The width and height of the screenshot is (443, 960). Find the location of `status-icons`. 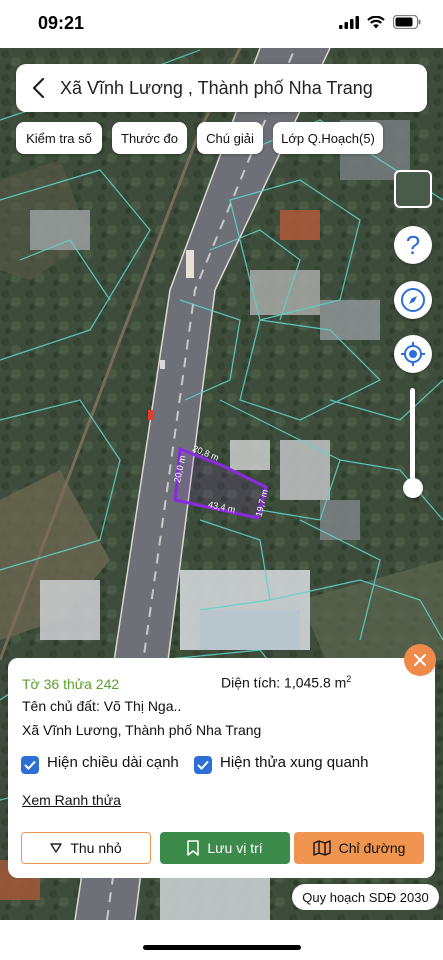

status-icons is located at coordinates (380, 22).